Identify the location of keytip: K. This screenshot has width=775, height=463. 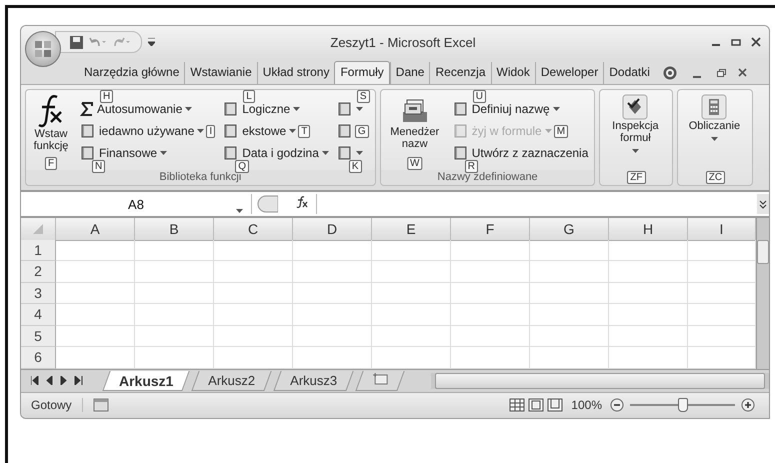
(355, 166).